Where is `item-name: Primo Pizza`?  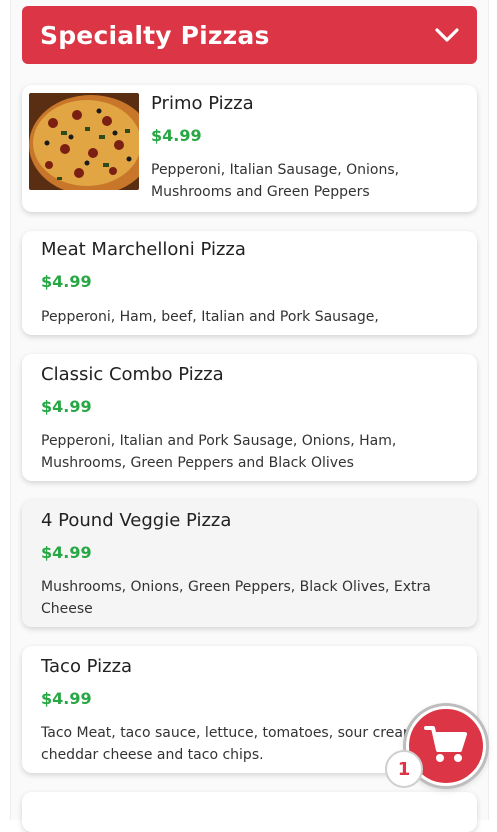 item-name: Primo Pizza is located at coordinates (202, 103).